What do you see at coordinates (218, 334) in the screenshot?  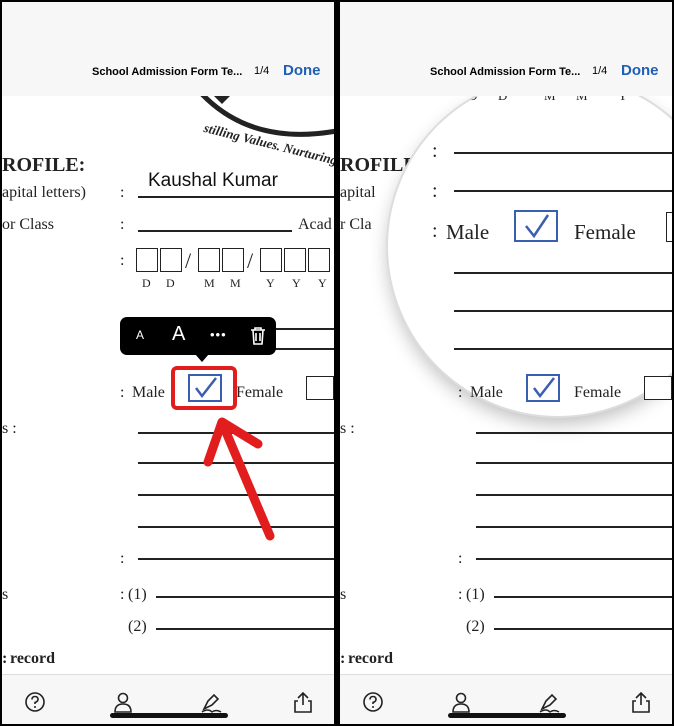 I see `more-options-button: •••` at bounding box center [218, 334].